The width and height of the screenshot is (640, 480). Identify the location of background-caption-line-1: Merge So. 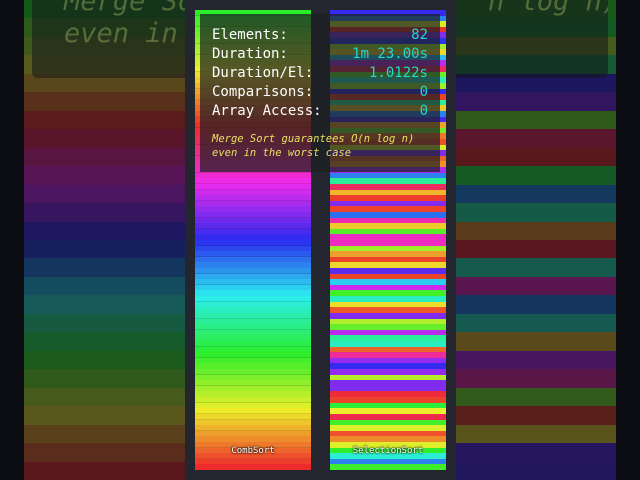
(129, 8).